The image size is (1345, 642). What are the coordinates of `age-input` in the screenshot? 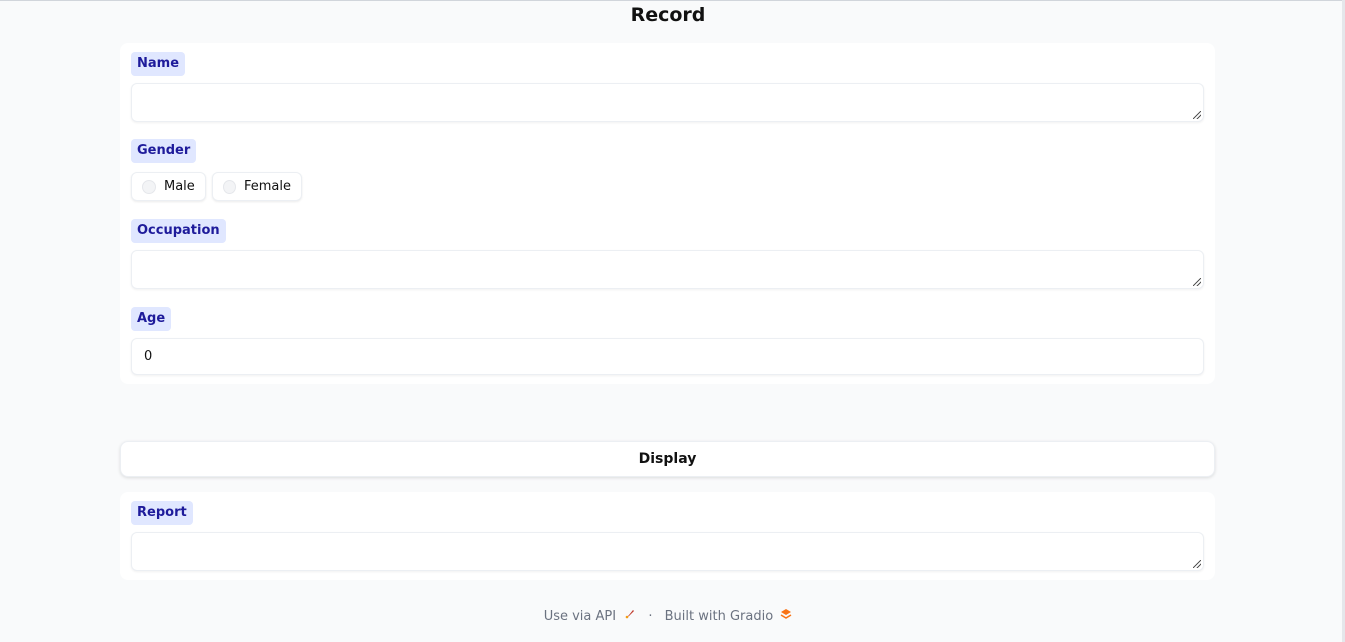 It's located at (667, 356).